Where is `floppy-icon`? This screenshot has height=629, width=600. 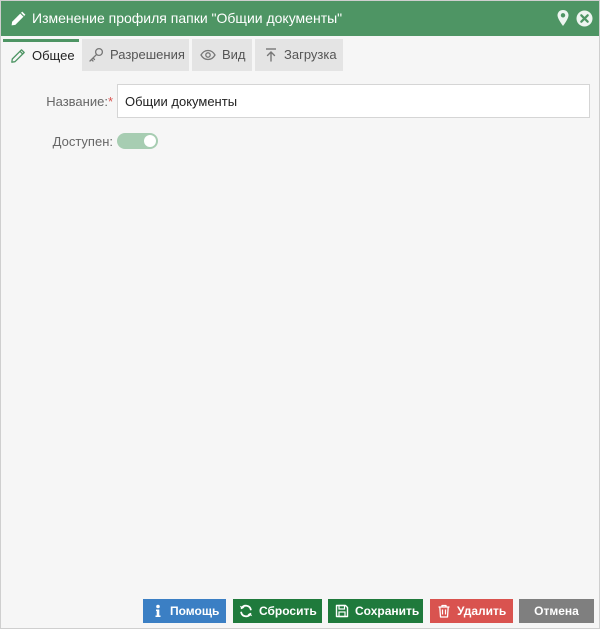 floppy-icon is located at coordinates (342, 611).